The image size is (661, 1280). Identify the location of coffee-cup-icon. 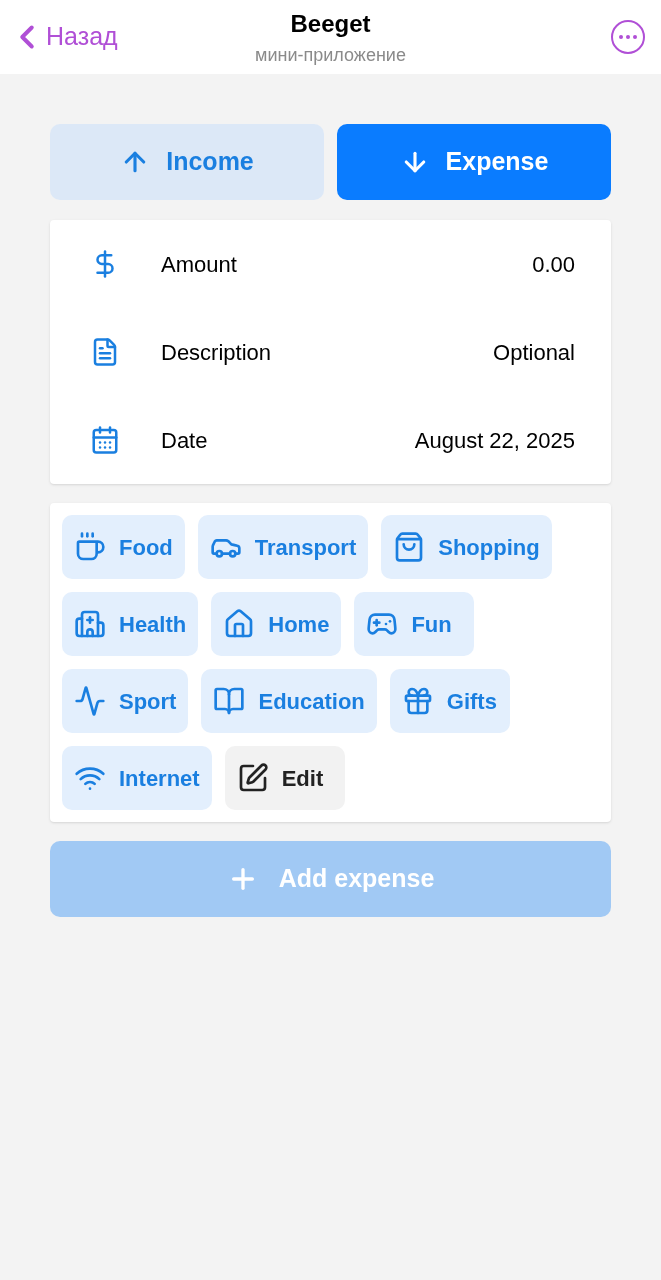
(90, 547).